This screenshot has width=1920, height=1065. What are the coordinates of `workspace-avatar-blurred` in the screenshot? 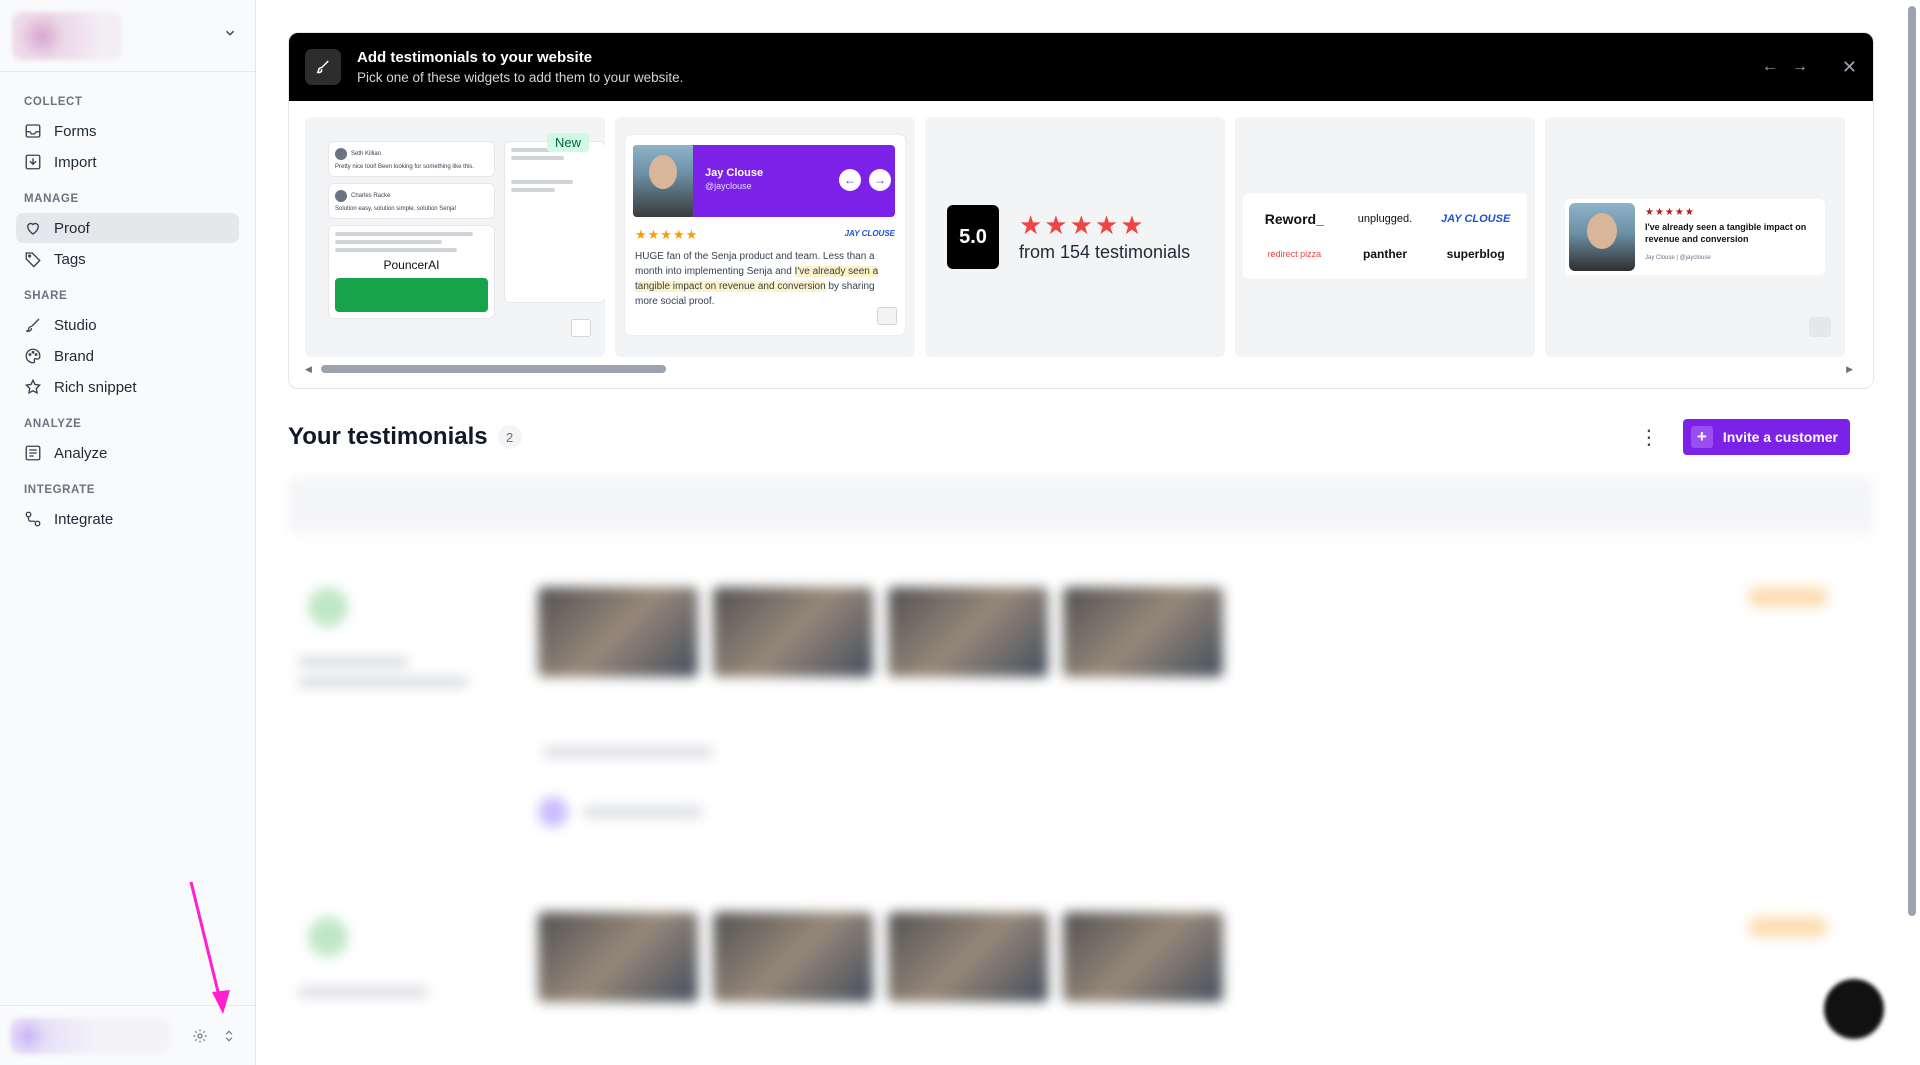 It's located at (67, 35).